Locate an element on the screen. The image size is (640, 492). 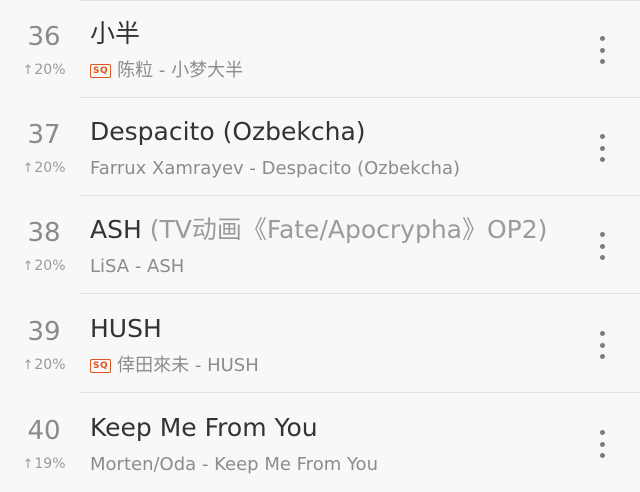
artist-album: 倖田來未 - HUSH is located at coordinates (188, 365).